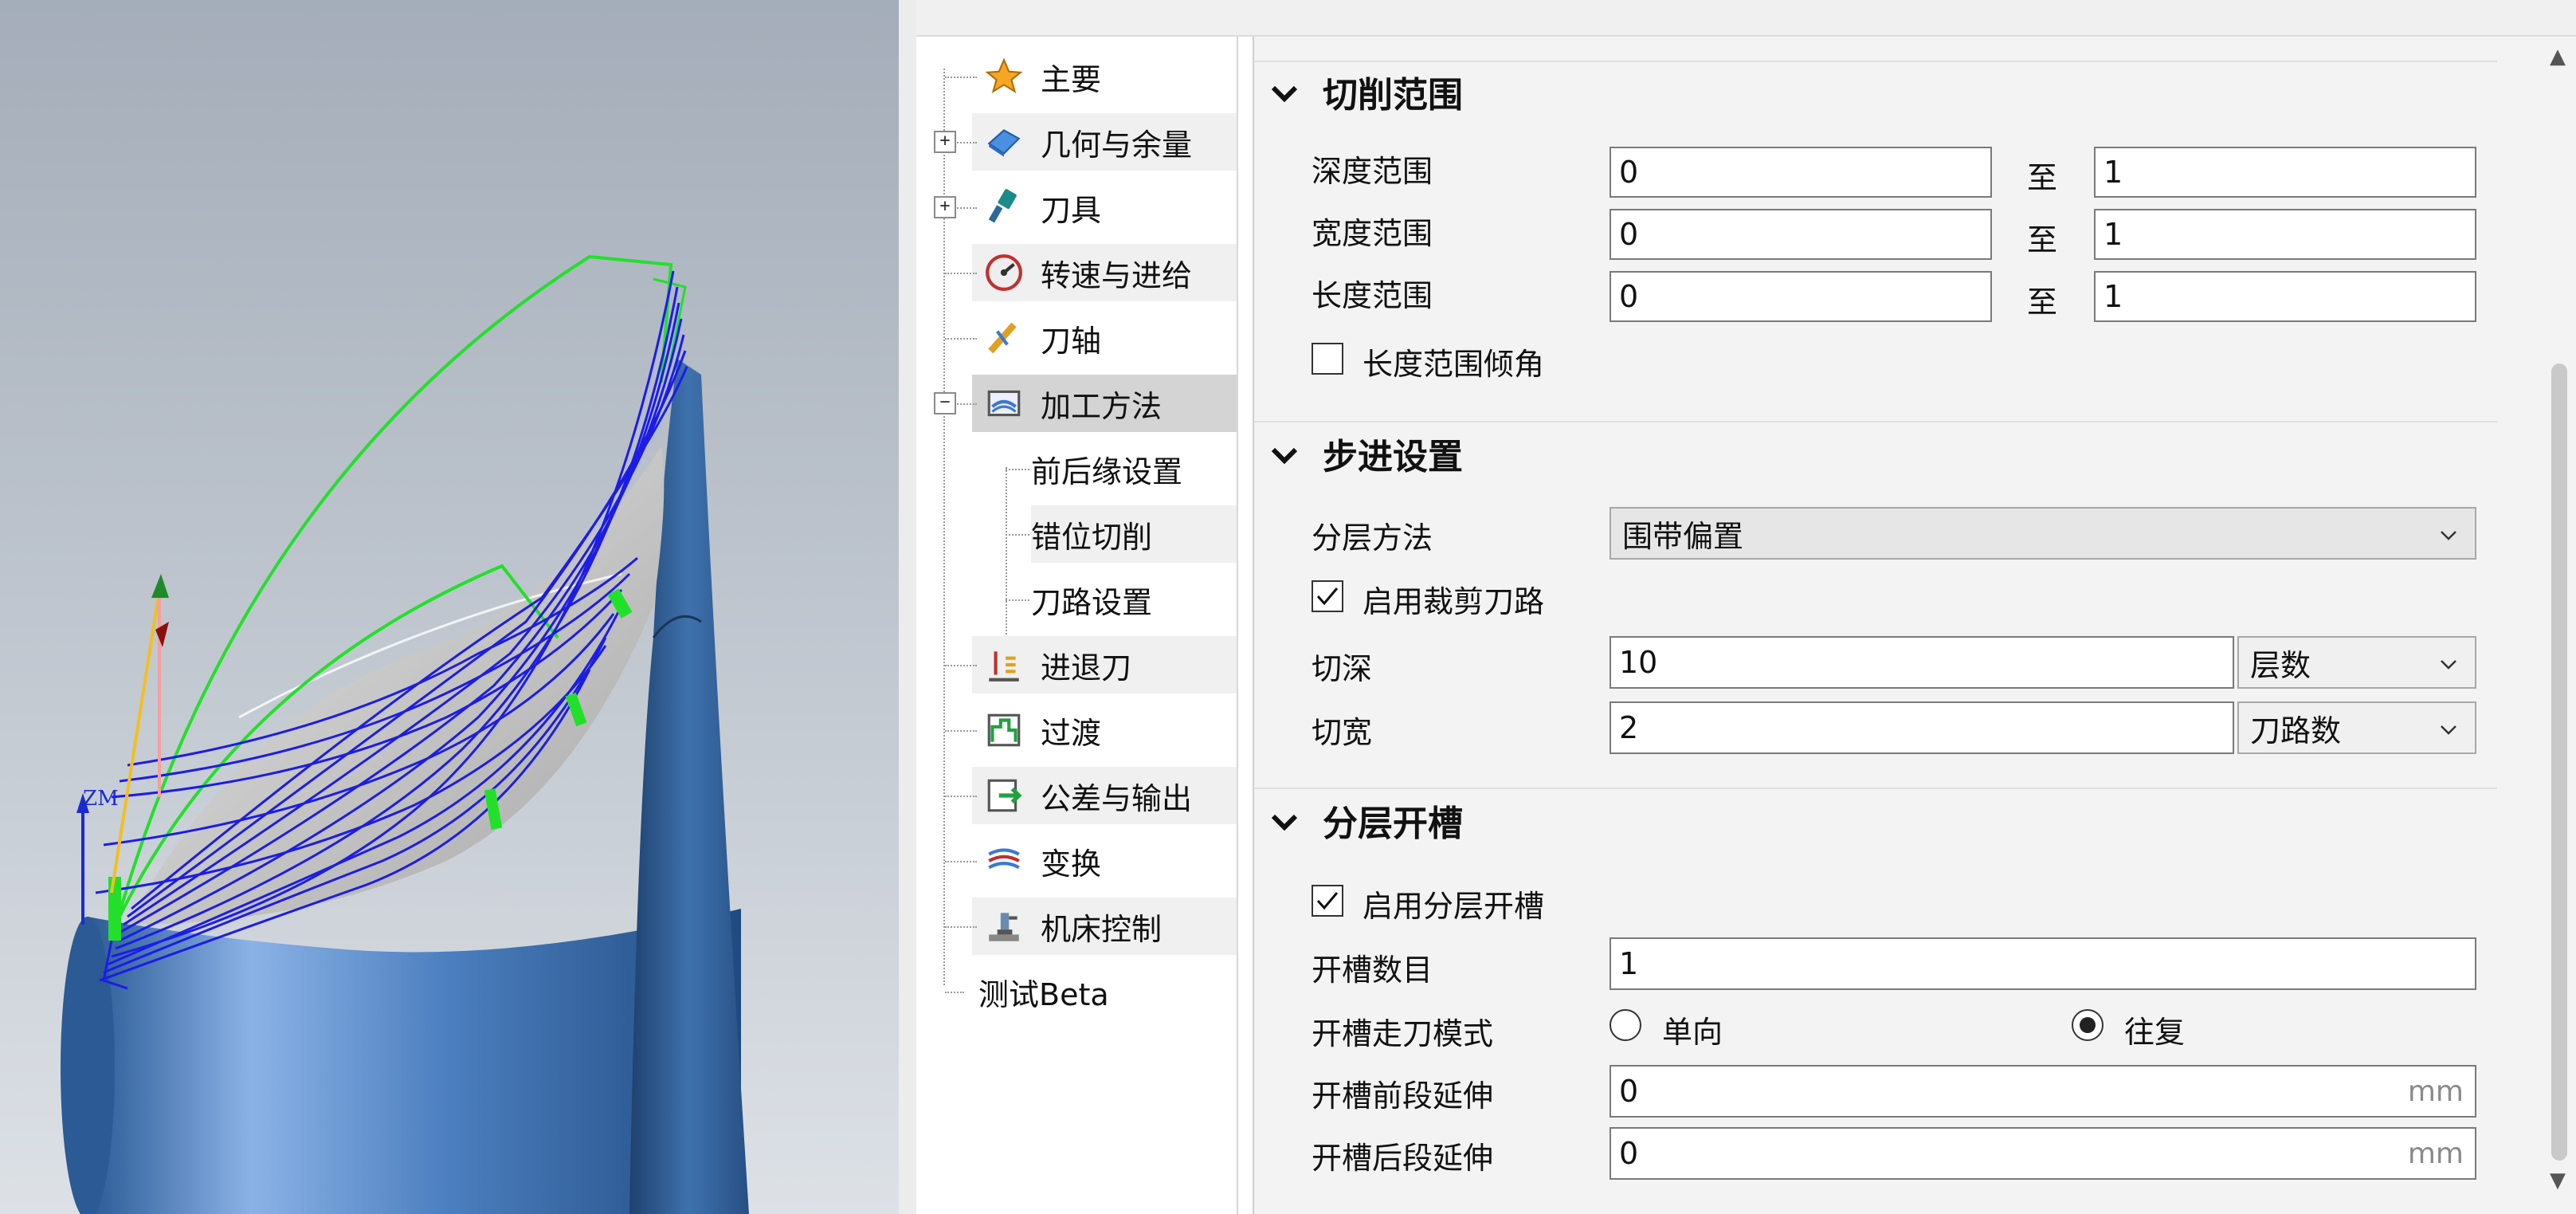  Describe the element at coordinates (1076, 403) in the screenshot. I see `tree-item-machining-method: − 加工方法` at that location.